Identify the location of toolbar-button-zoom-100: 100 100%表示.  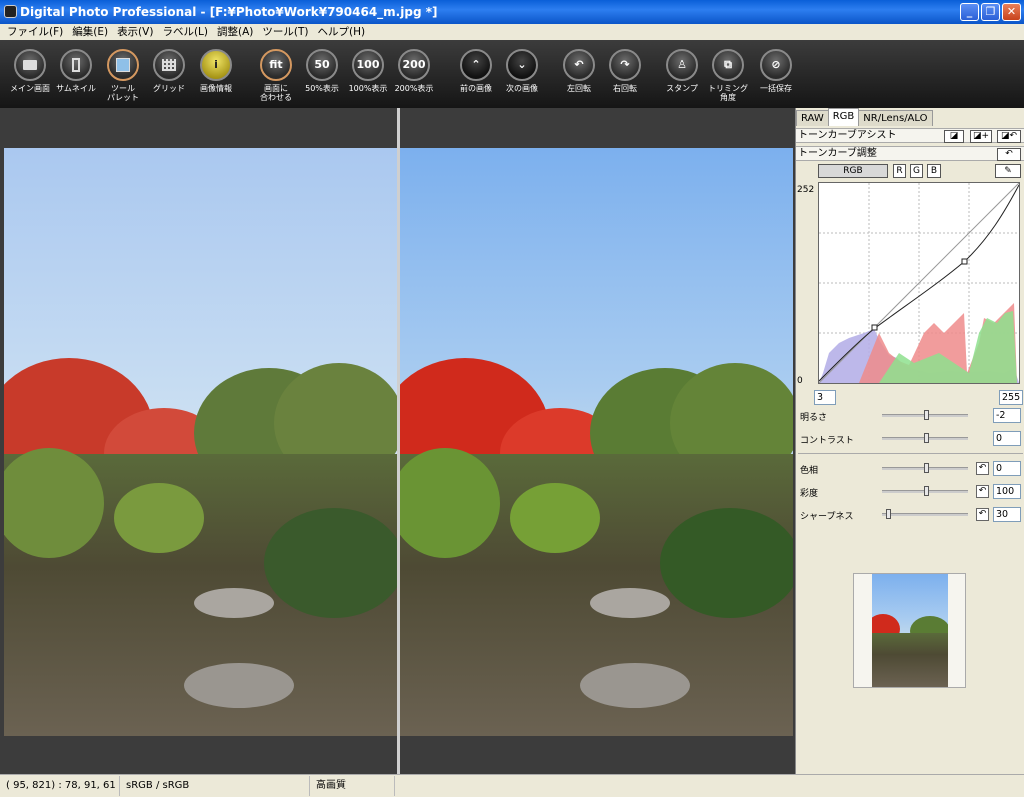
(368, 71).